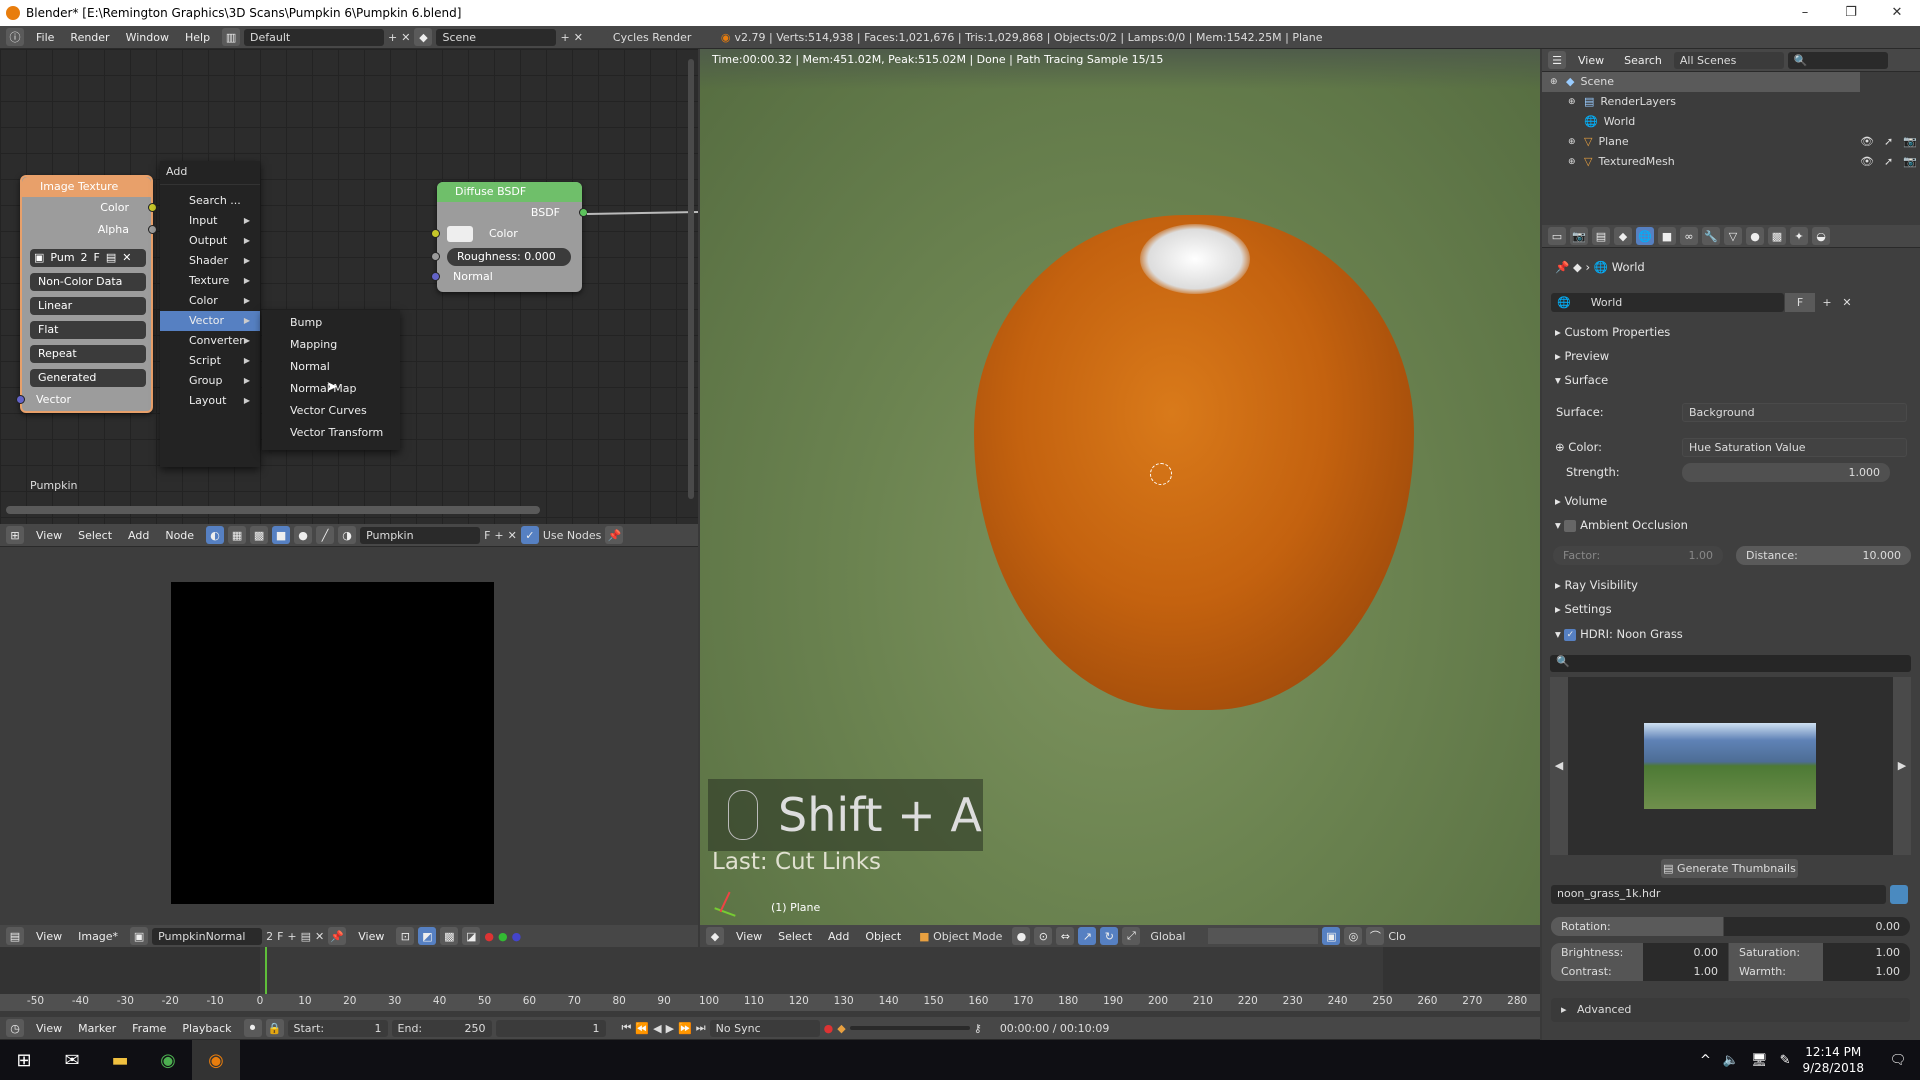 This screenshot has width=1920, height=1080. What do you see at coordinates (210, 281) in the screenshot?
I see `add-menu-item-texture: Texture ▶` at bounding box center [210, 281].